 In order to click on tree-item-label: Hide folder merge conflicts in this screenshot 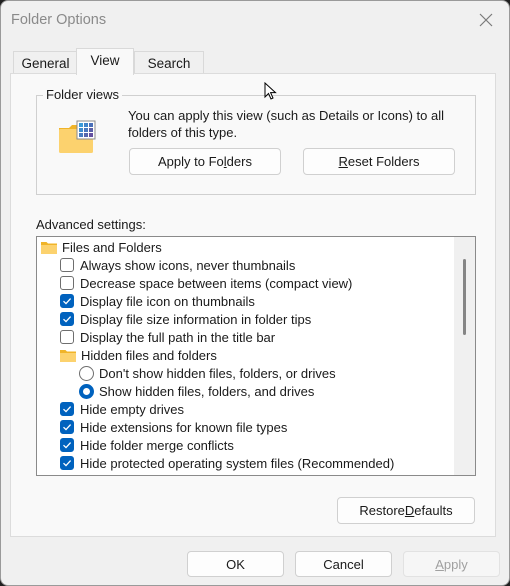, I will do `click(157, 445)`.